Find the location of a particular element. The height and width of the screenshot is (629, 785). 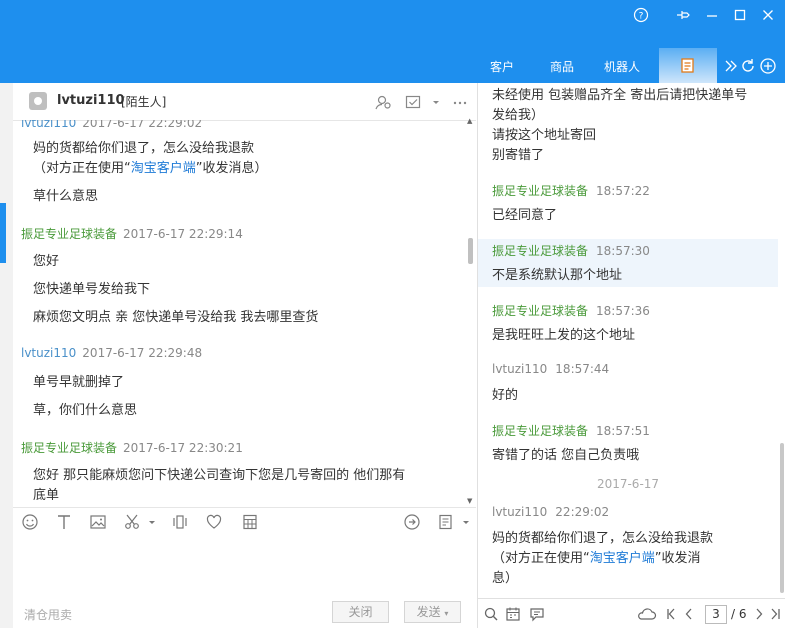

close-icon is located at coordinates (768, 15).